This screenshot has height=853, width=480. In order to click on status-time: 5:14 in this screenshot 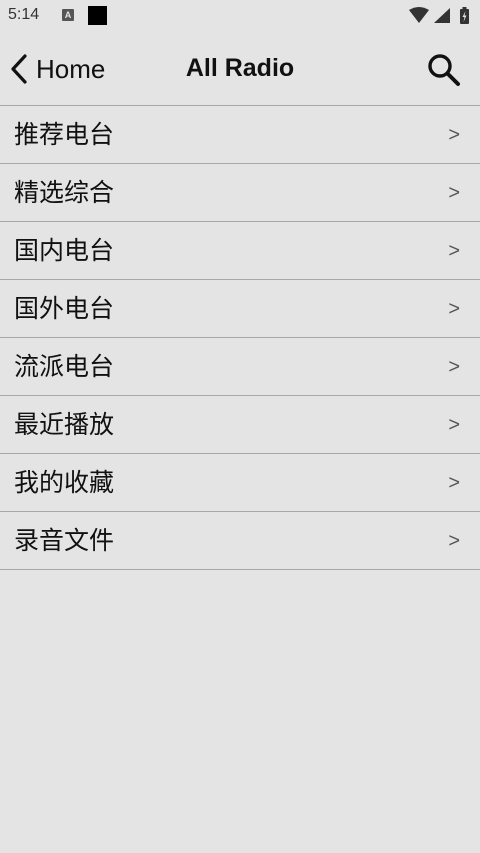, I will do `click(24, 14)`.